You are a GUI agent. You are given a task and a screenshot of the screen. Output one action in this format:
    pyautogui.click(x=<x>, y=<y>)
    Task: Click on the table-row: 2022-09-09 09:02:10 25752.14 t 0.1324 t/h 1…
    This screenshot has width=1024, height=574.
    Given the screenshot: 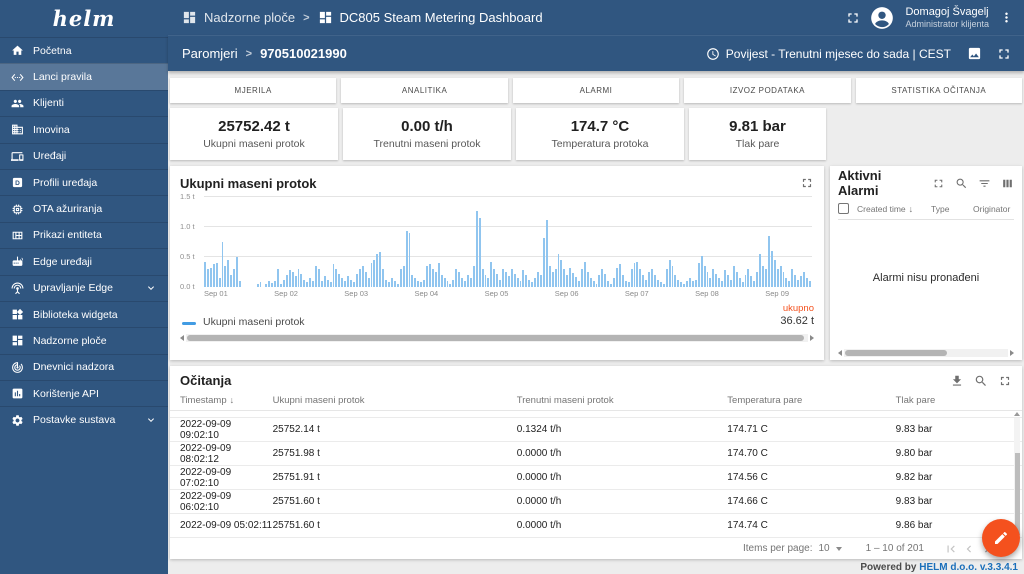 What is the action you would take?
    pyautogui.click(x=596, y=430)
    